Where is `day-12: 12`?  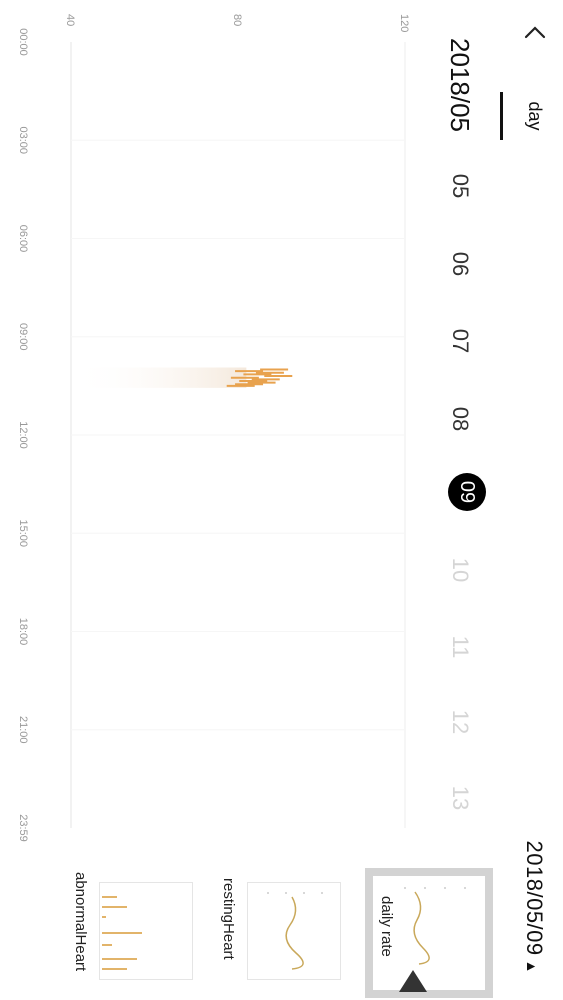
day-12: 12 is located at coordinates (460, 722).